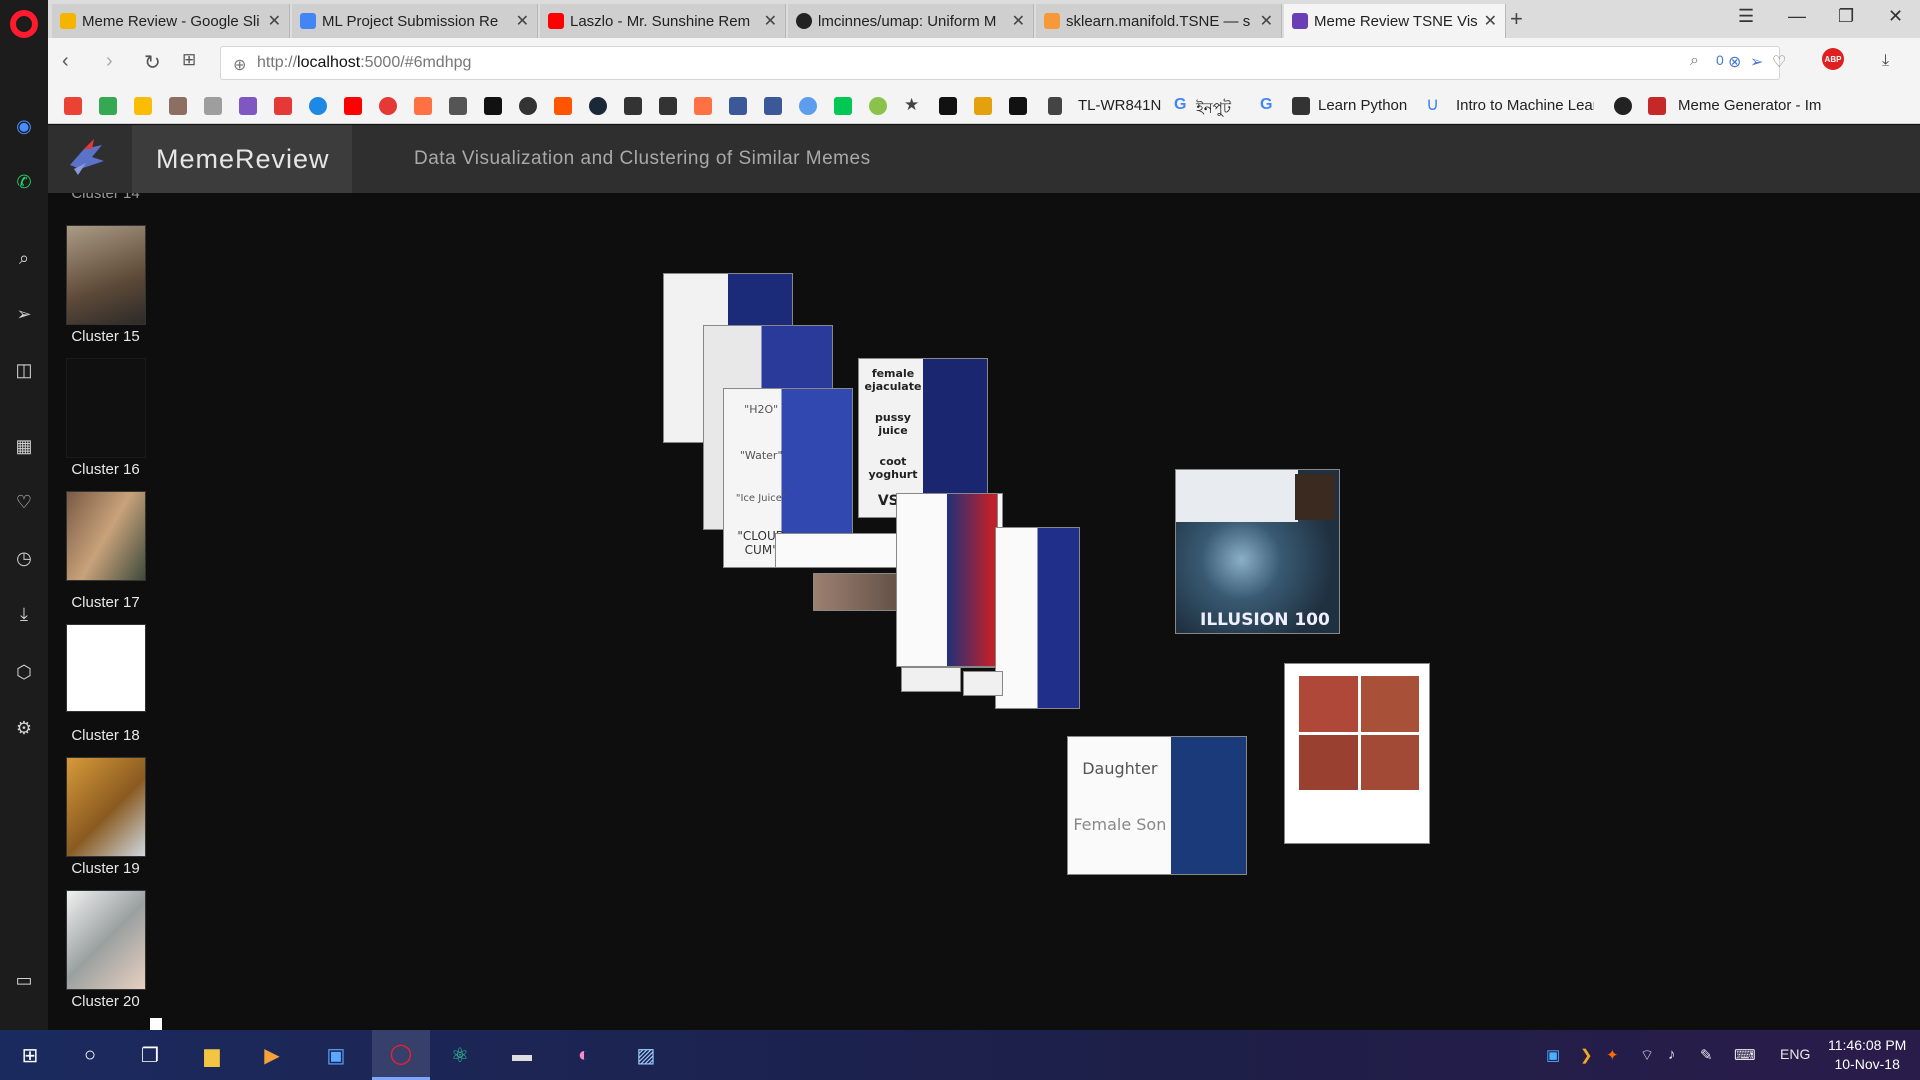 This screenshot has height=1080, width=1920. What do you see at coordinates (212, 1055) in the screenshot?
I see `file-explorer-icon: ▆` at bounding box center [212, 1055].